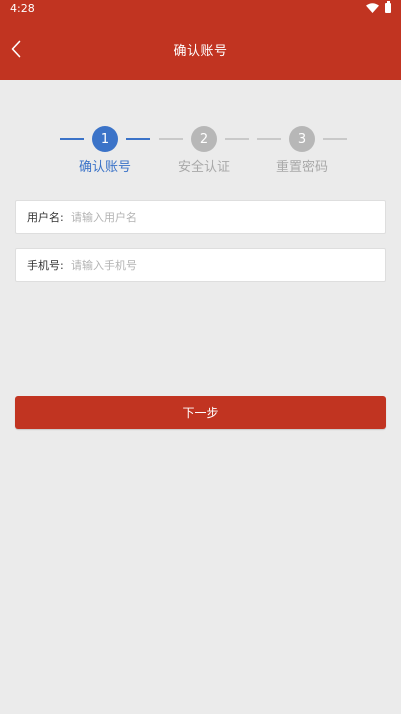  What do you see at coordinates (22, 8) in the screenshot?
I see `status-time: 4:28` at bounding box center [22, 8].